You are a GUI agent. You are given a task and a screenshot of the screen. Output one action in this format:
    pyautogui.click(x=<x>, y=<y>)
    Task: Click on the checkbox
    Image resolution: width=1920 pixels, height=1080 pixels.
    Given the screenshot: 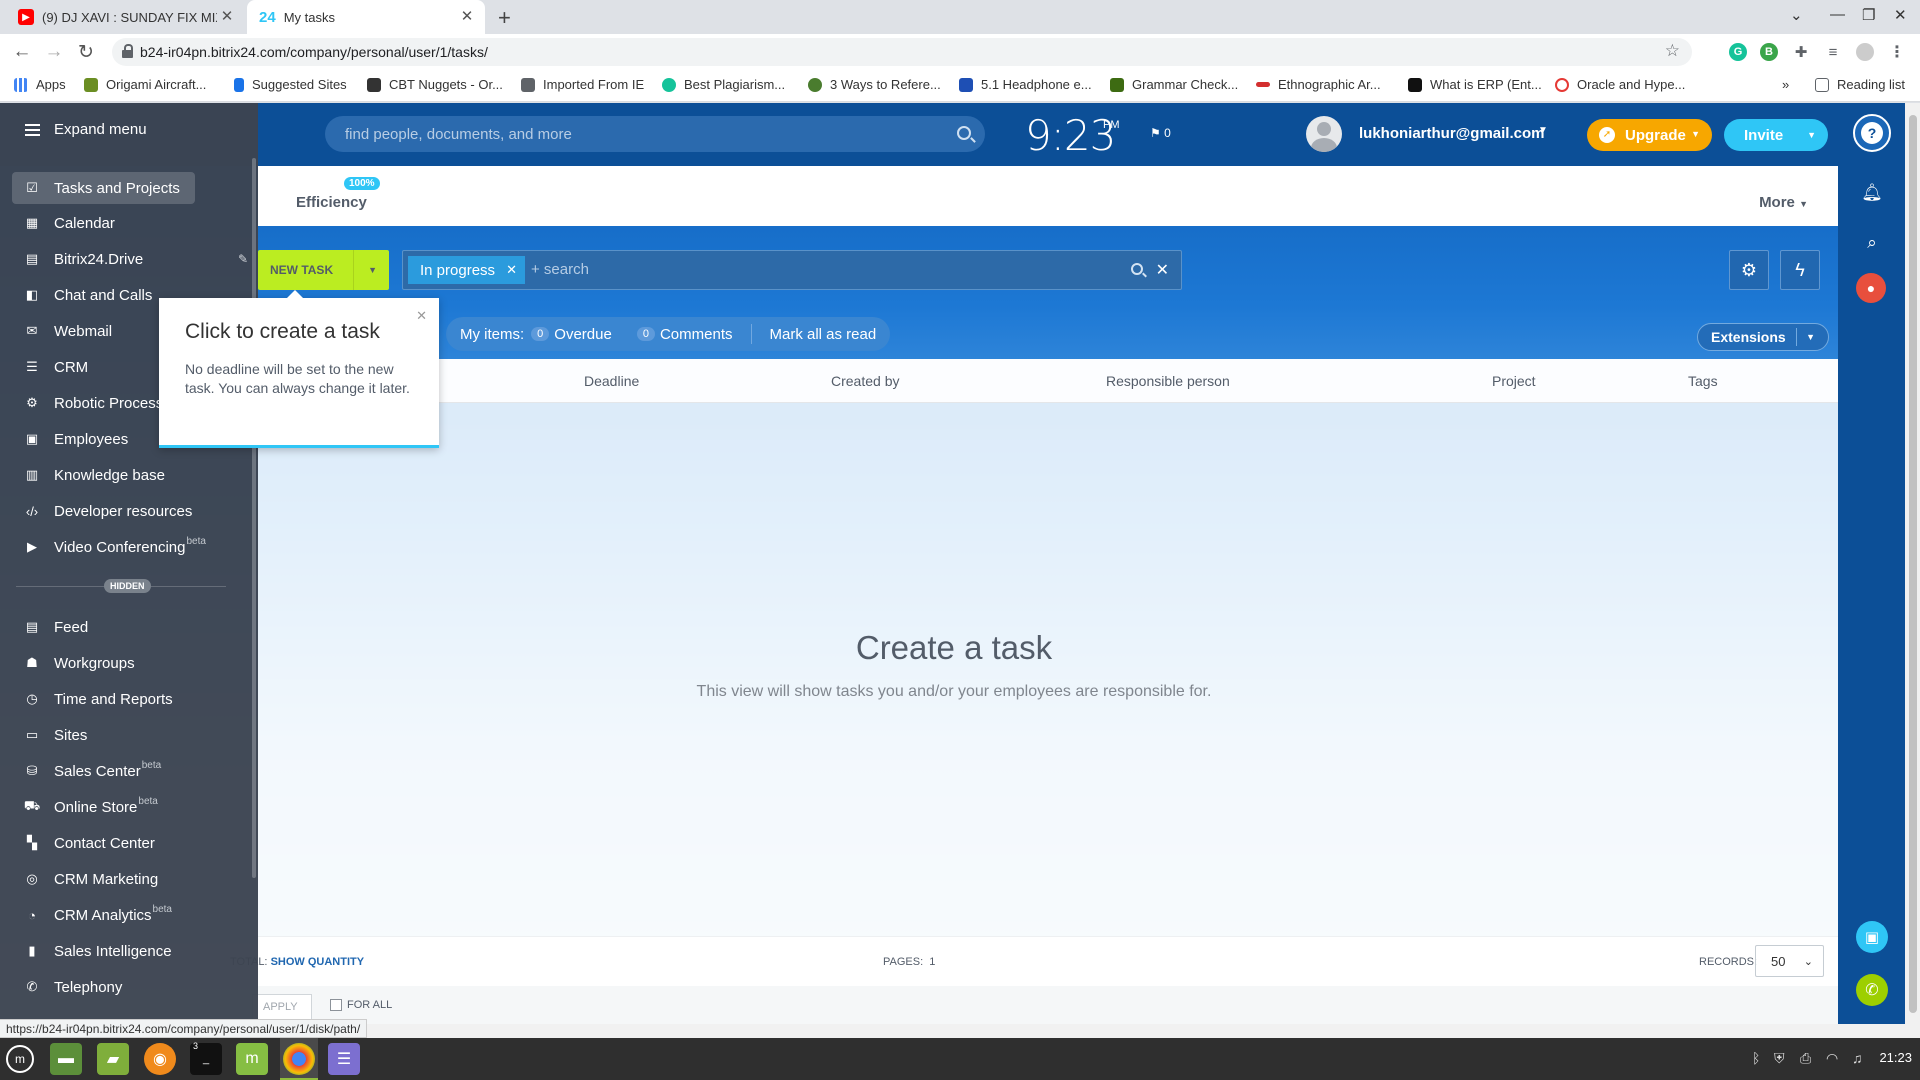 What is the action you would take?
    pyautogui.click(x=336, y=1005)
    